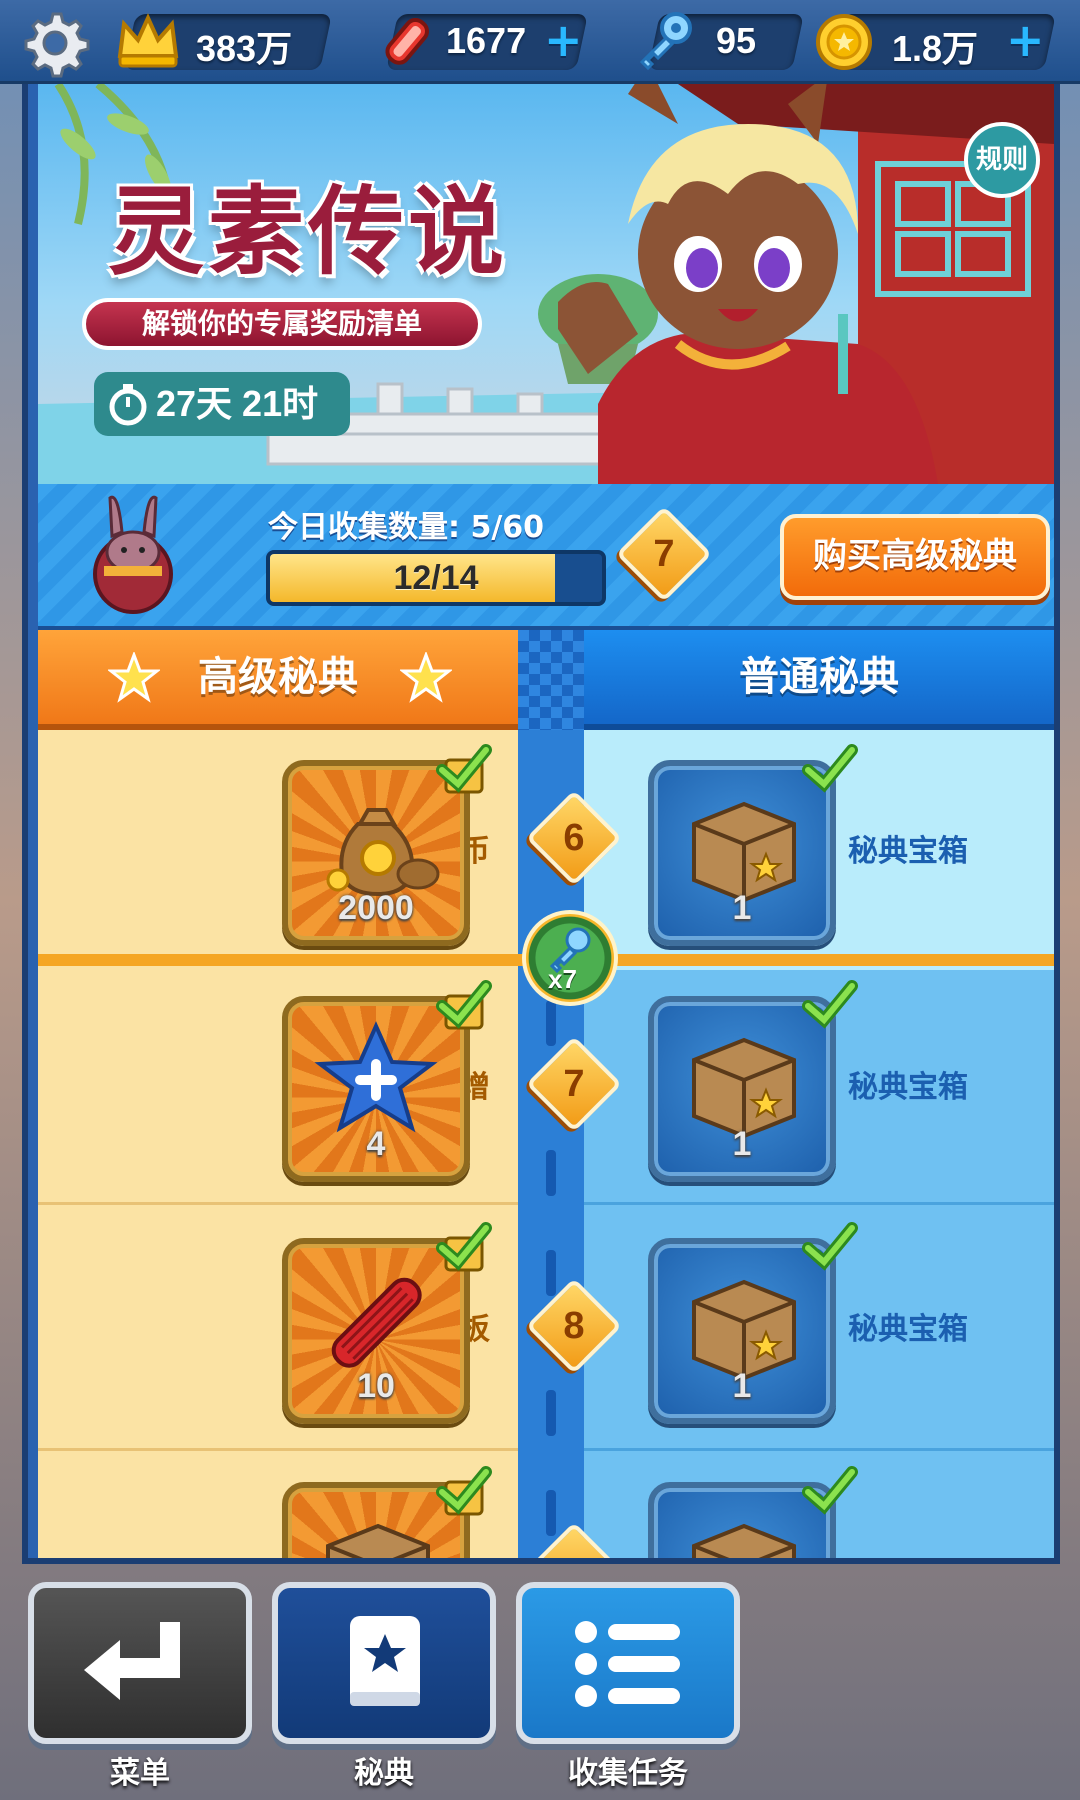  I want to click on pass-book-label: 秘典, so click(384, 1773).